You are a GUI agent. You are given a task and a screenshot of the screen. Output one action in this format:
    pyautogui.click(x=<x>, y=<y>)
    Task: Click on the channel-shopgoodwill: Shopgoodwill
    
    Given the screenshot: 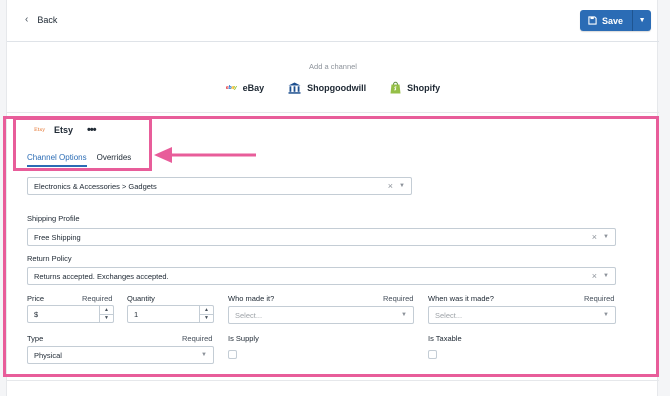 What is the action you would take?
    pyautogui.click(x=327, y=87)
    